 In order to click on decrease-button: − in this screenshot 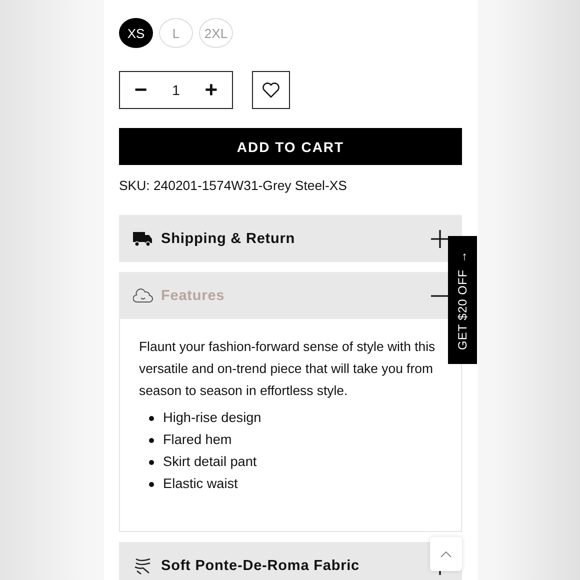, I will do `click(141, 90)`.